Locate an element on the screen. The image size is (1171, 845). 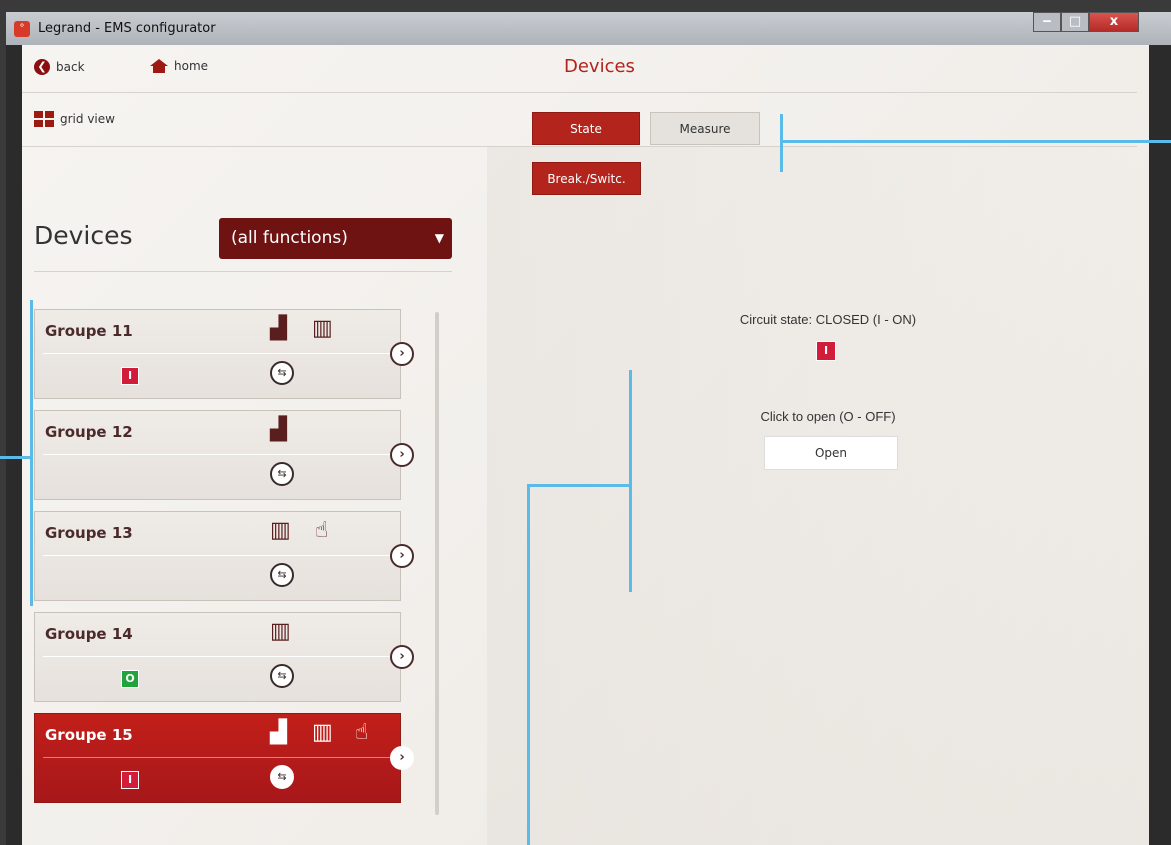
maximize-icon: □ is located at coordinates (1075, 21).